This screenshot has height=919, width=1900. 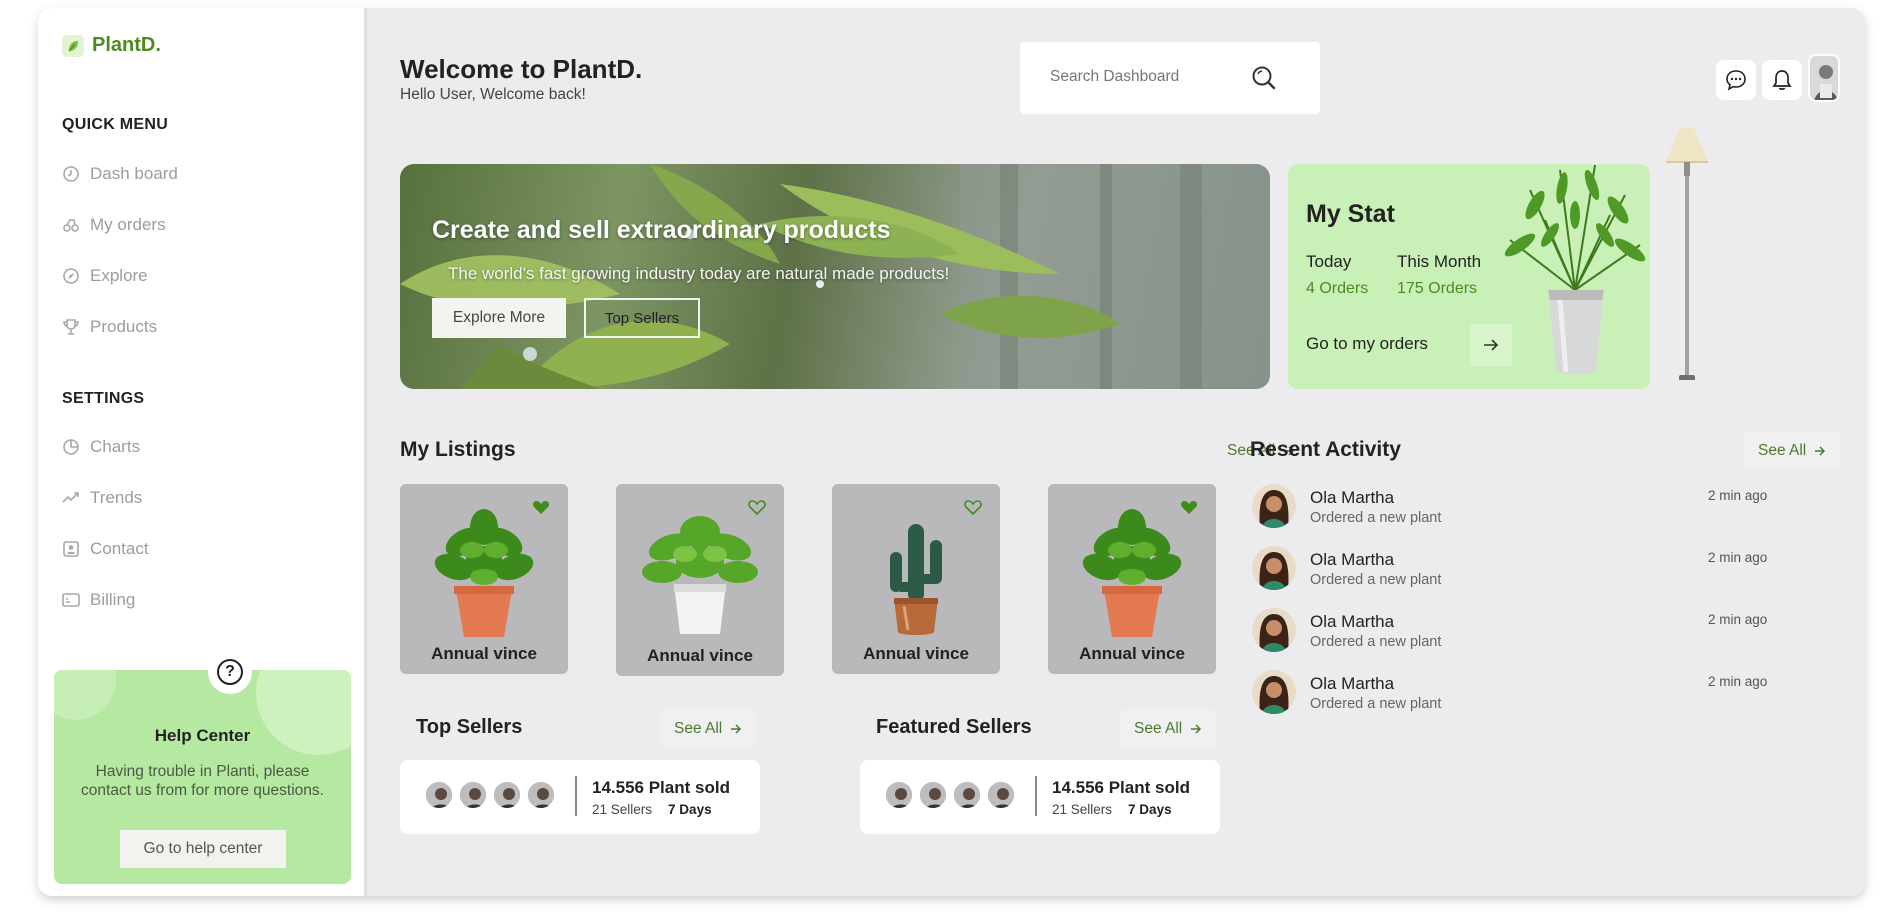 What do you see at coordinates (71, 276) in the screenshot?
I see `compass-icon` at bounding box center [71, 276].